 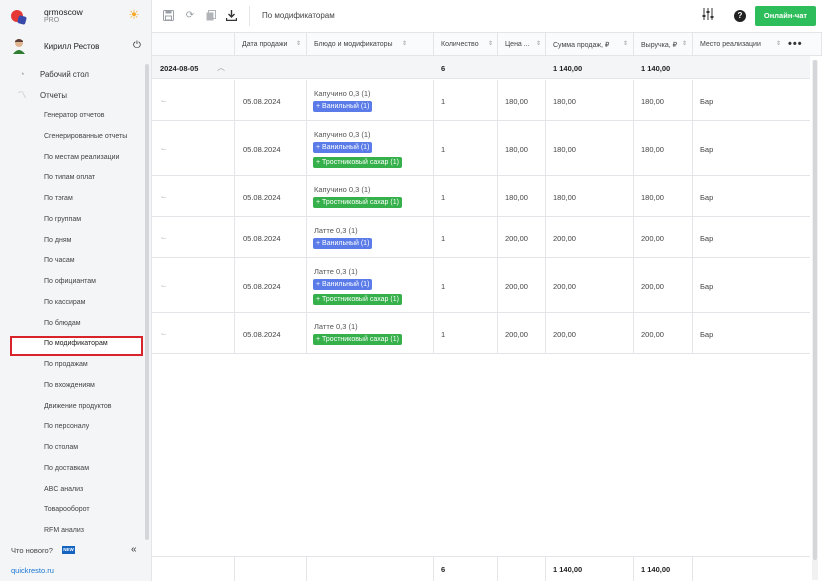 I want to click on total-sum: 1 140,00, so click(x=568, y=569).